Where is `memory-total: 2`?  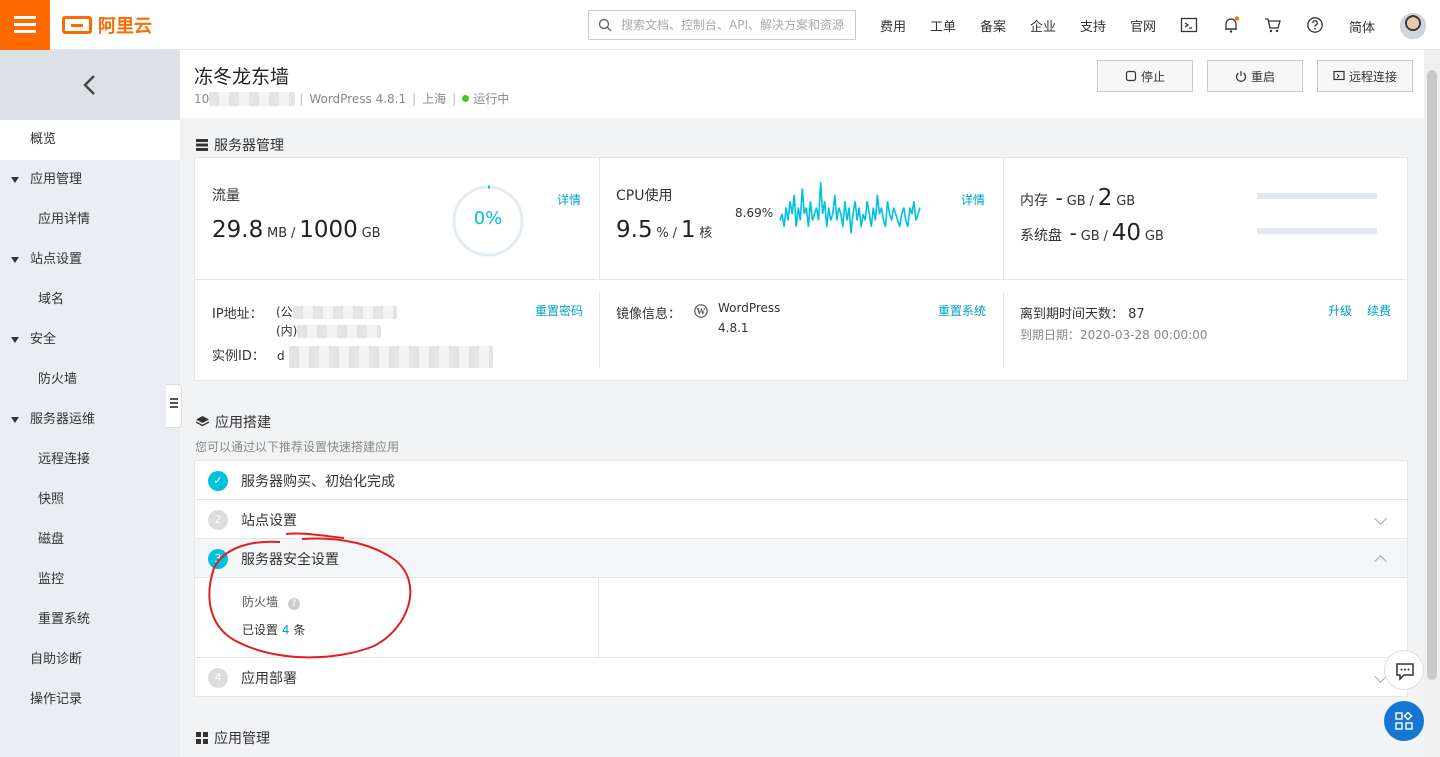
memory-total: 2 is located at coordinates (1105, 198).